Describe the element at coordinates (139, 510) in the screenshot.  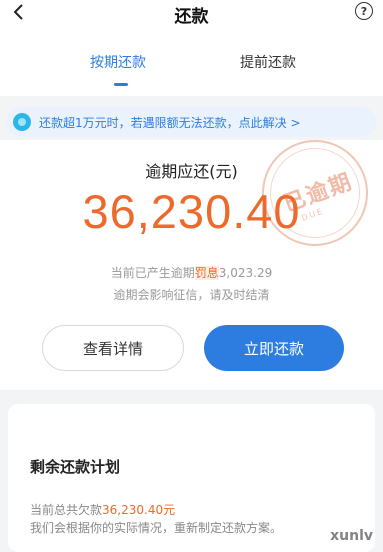
I see `owed-amount: 36,230.40元` at that location.